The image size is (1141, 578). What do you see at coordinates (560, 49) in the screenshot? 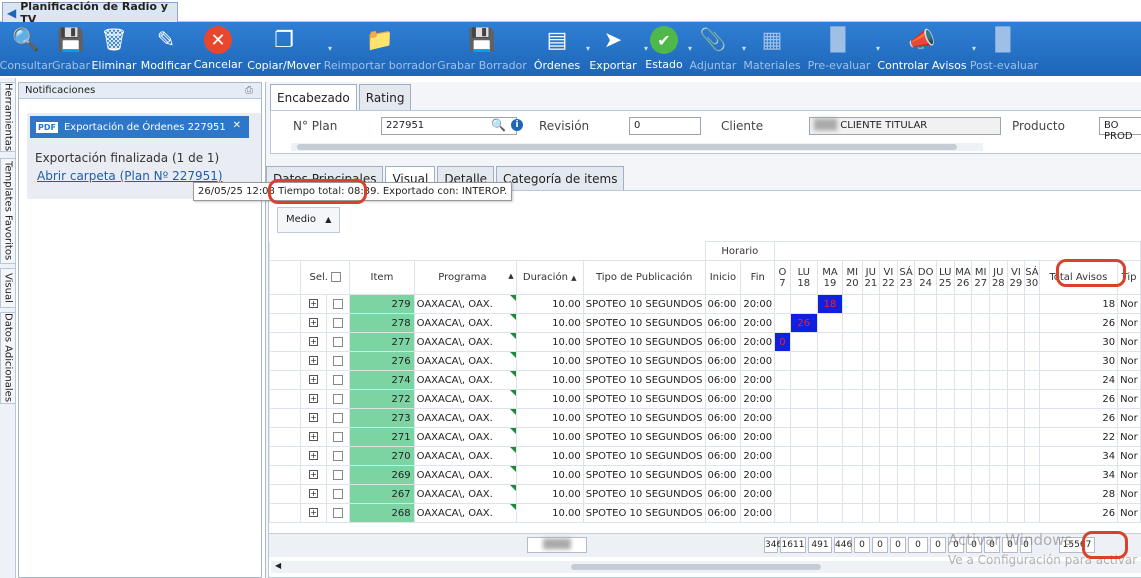
I see `órdenes-button: ▤ Órdenes ▾` at bounding box center [560, 49].